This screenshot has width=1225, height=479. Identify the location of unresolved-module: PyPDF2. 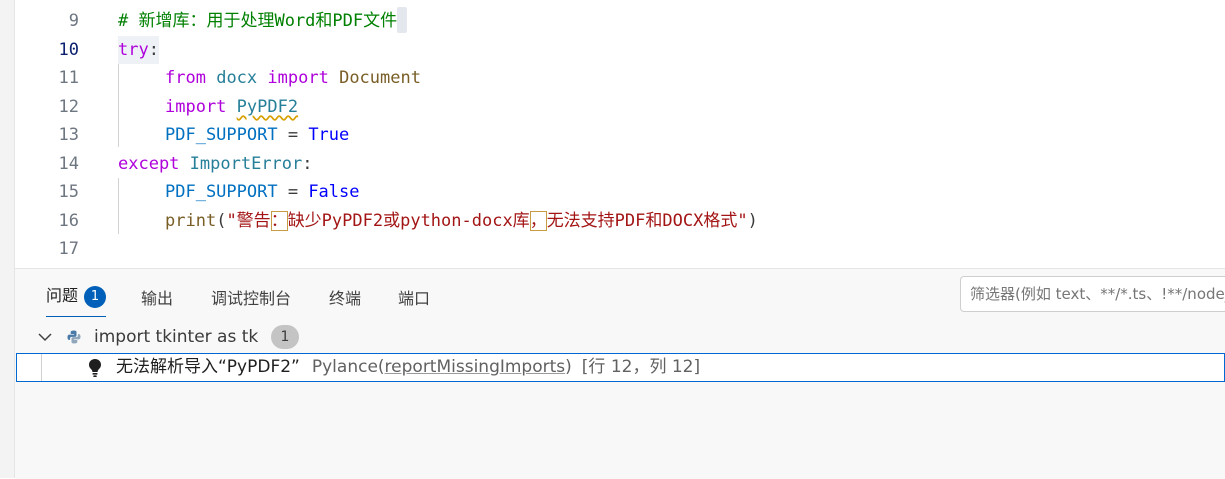
(267, 107).